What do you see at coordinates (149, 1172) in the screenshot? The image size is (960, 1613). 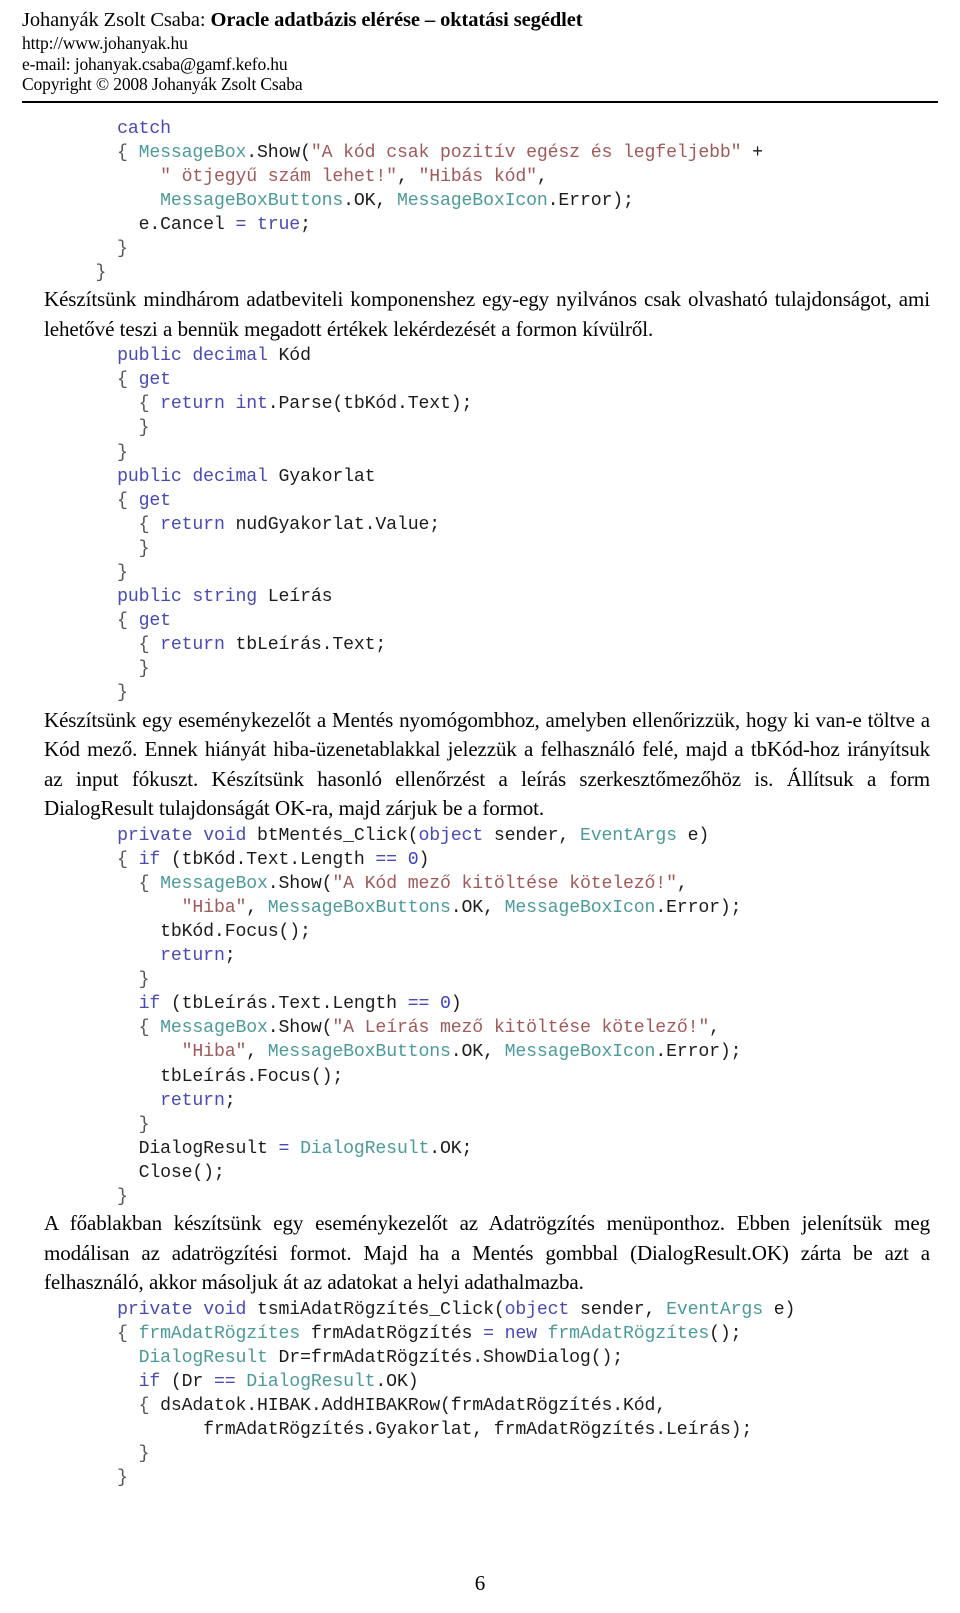 I see `code-token: Close();` at bounding box center [149, 1172].